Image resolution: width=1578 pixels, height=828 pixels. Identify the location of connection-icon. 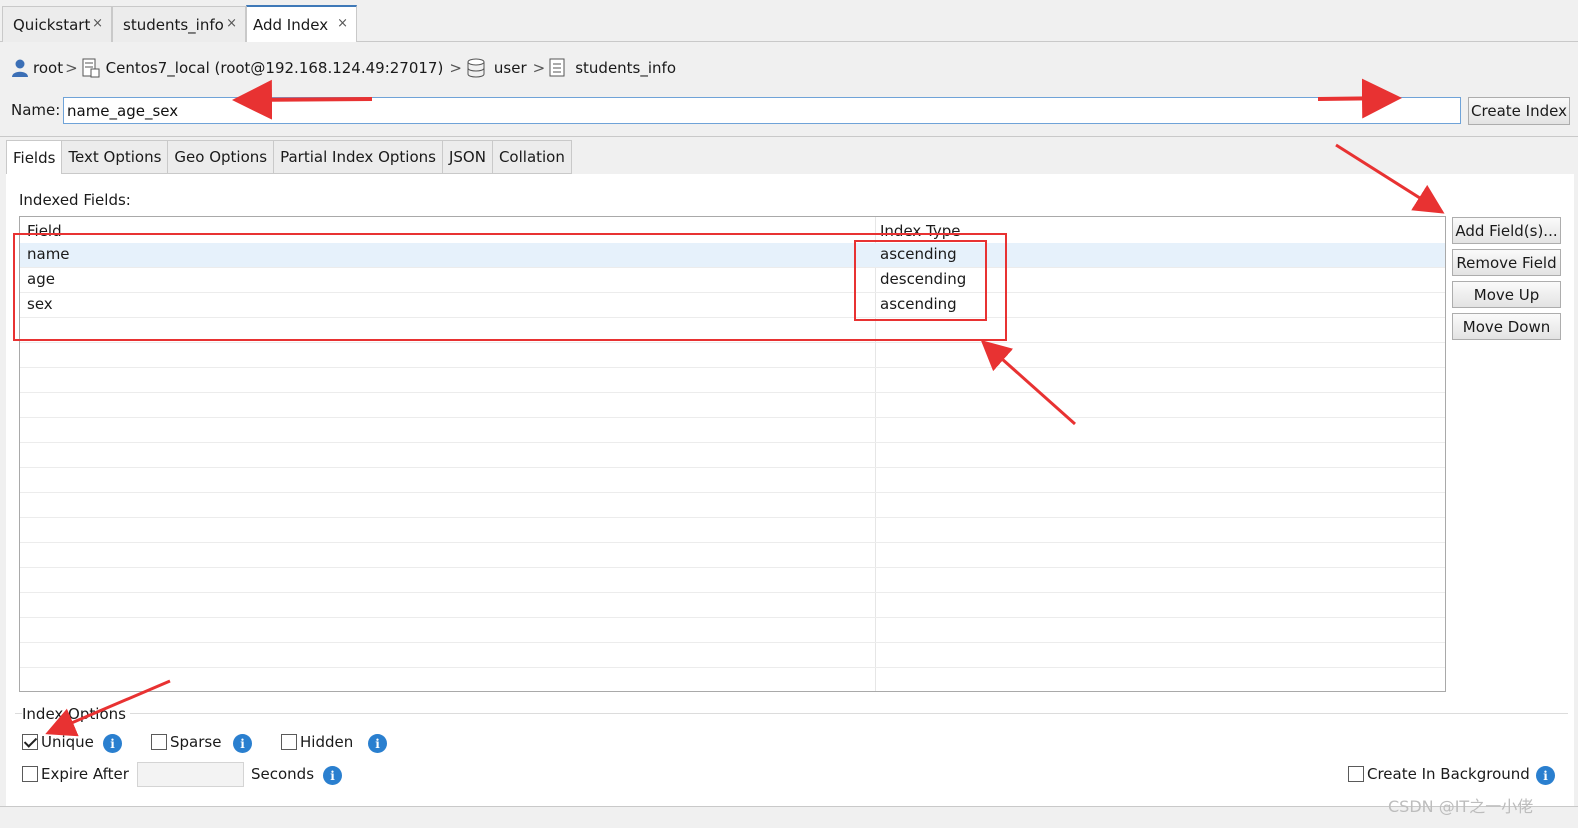
(91, 68).